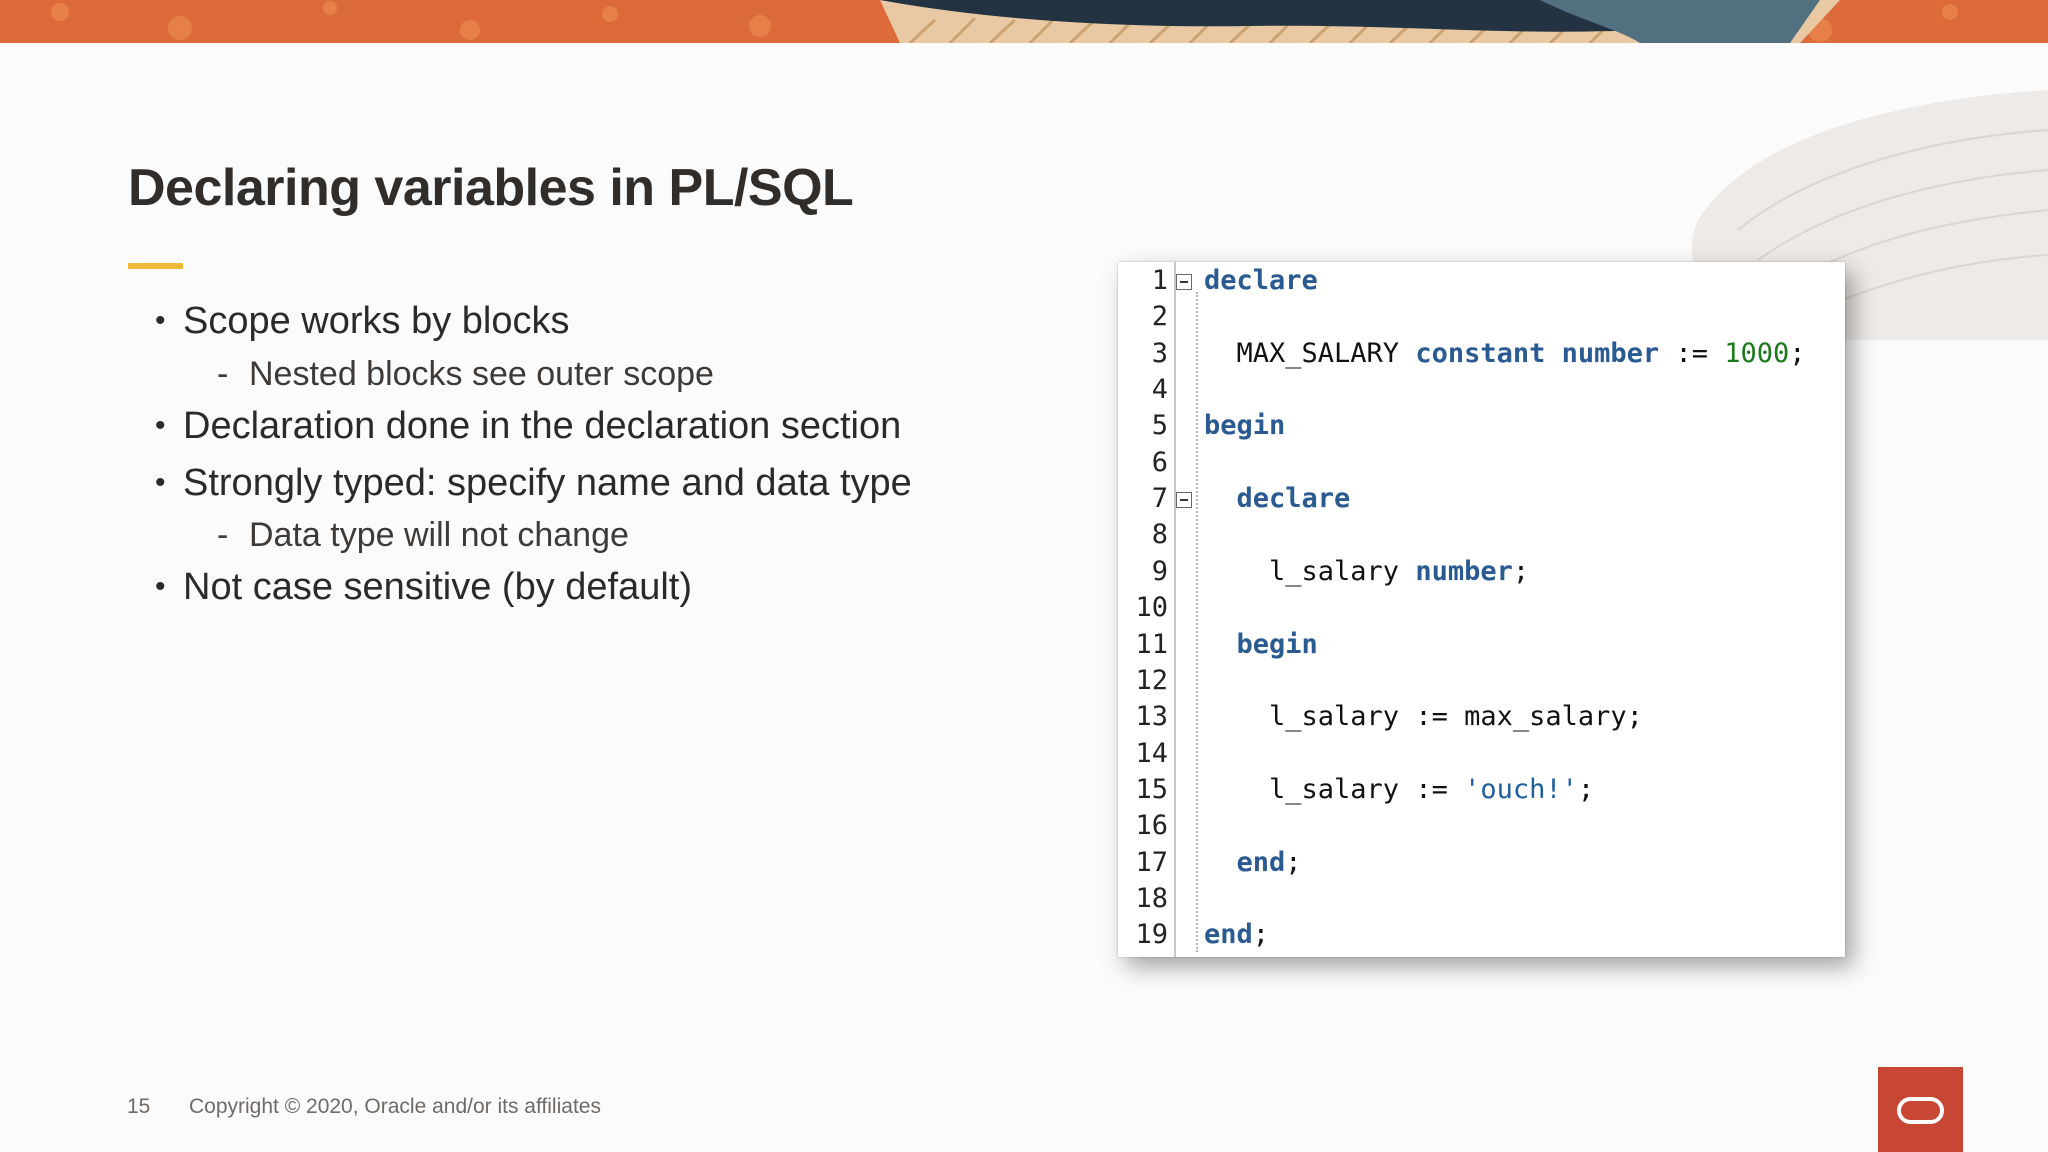  What do you see at coordinates (439, 535) in the screenshot?
I see `sub-bullet-text: Data type will not change` at bounding box center [439, 535].